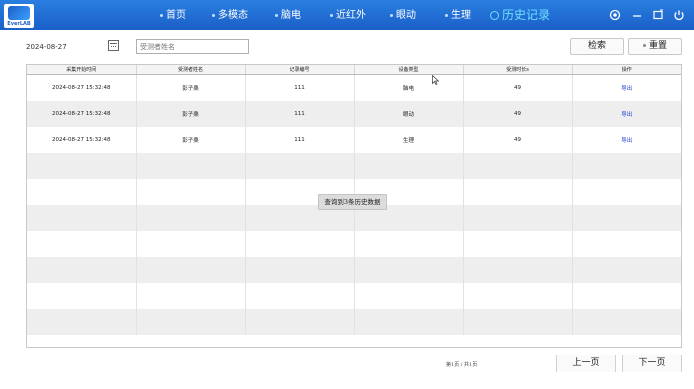 The image size is (694, 389). I want to click on nav-item-eeg: 脑电, so click(288, 16).